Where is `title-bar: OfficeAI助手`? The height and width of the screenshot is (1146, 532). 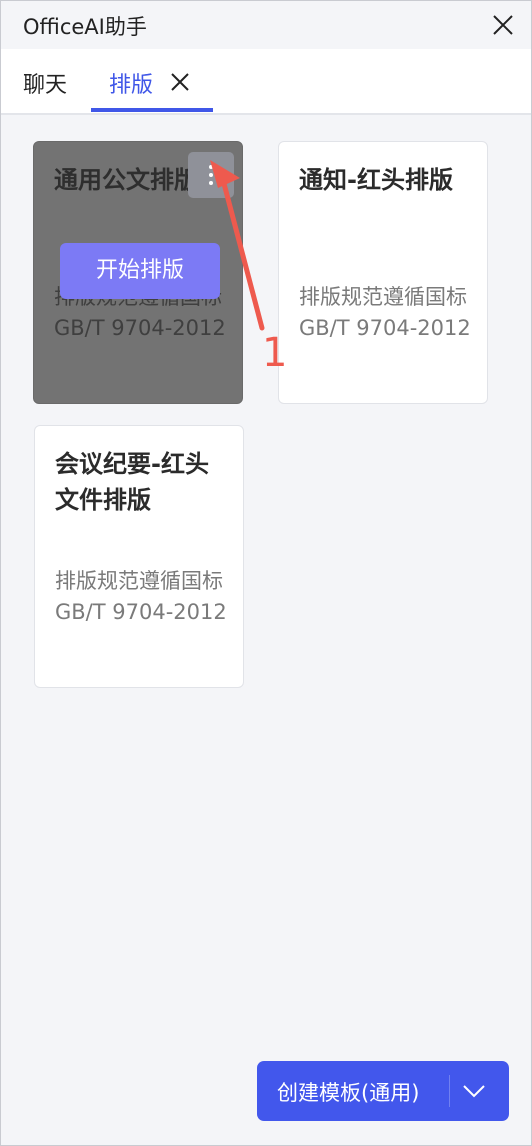
title-bar: OfficeAI助手 is located at coordinates (266, 25).